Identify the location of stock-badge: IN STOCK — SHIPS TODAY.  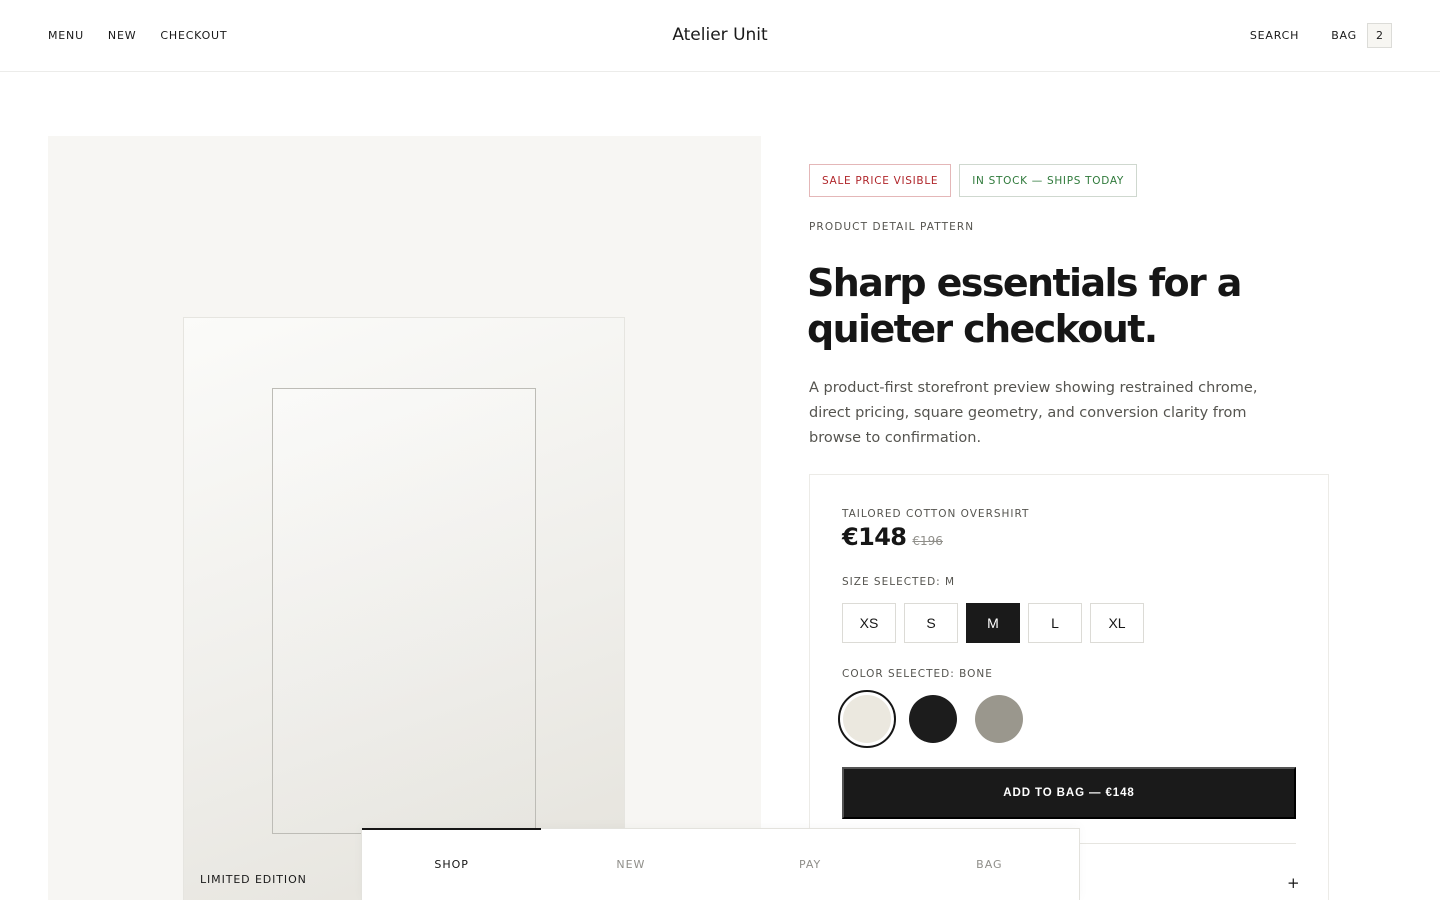
(1048, 180).